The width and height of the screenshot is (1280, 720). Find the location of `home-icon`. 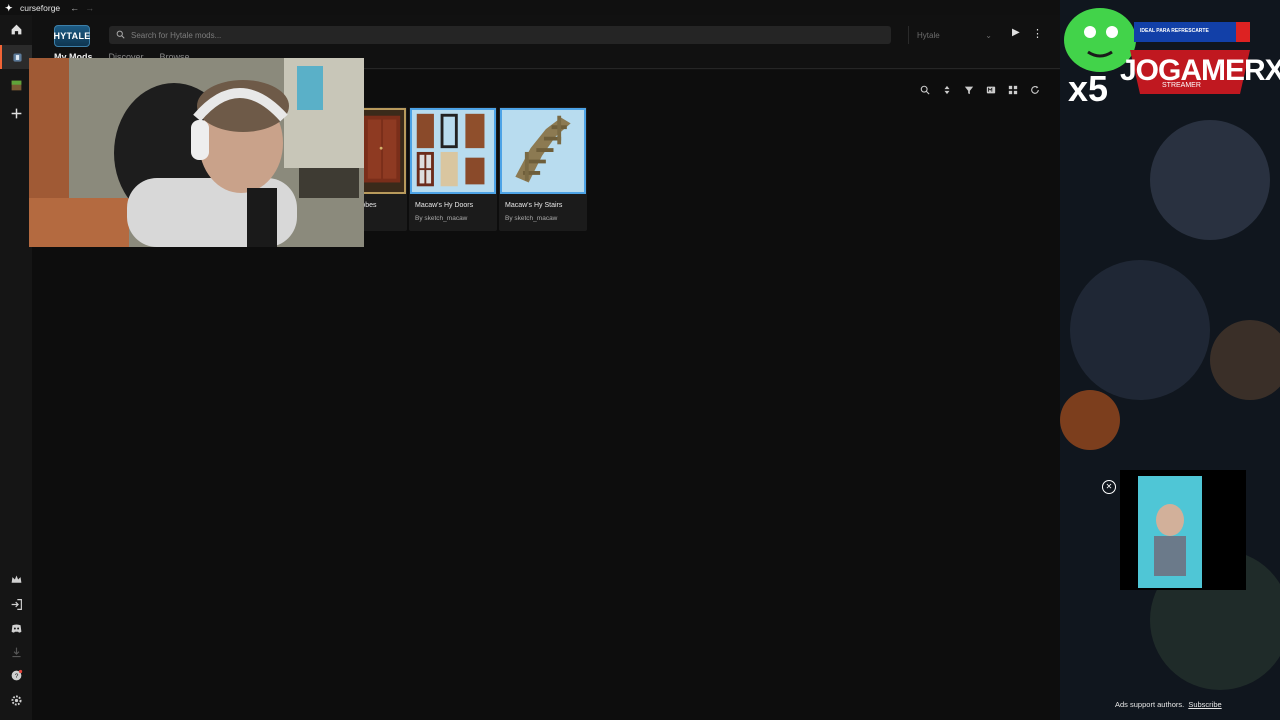

home-icon is located at coordinates (16, 29).